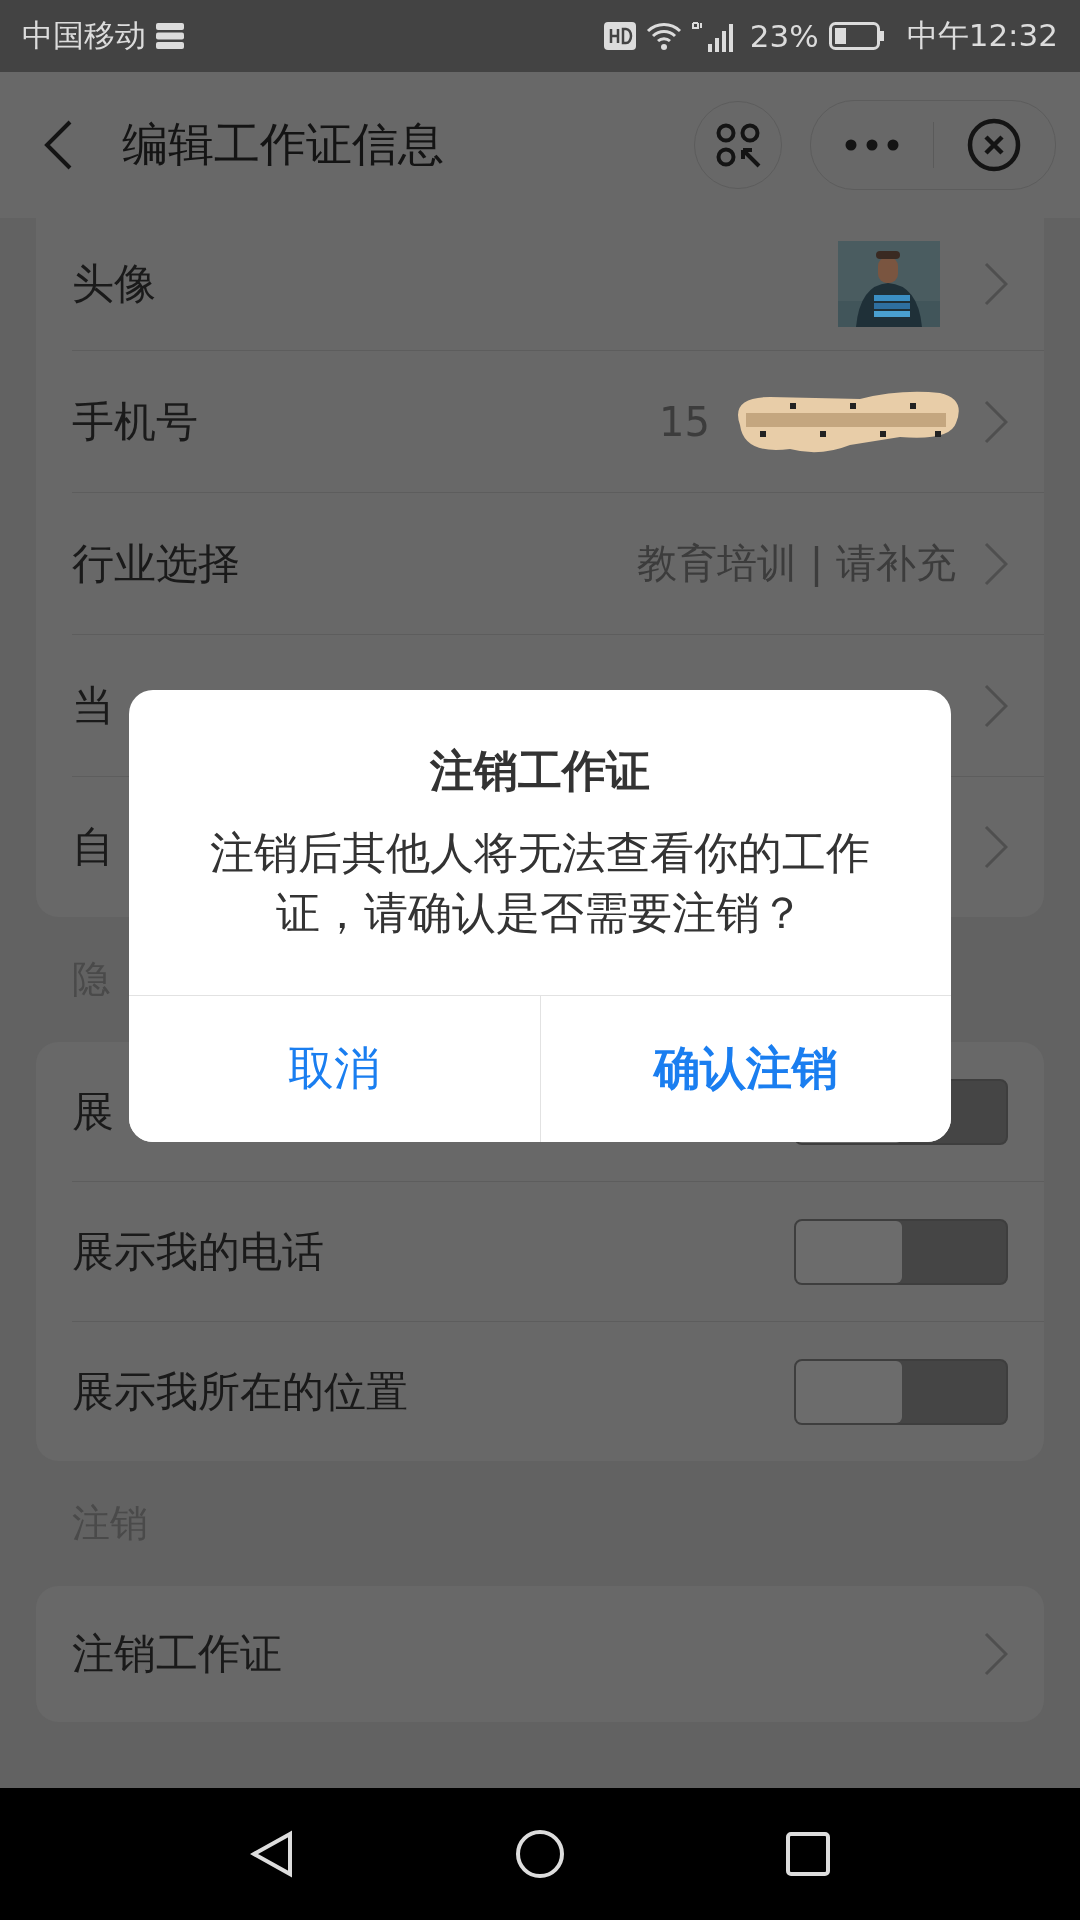 Image resolution: width=1080 pixels, height=1920 pixels. I want to click on dialog-title: 注销工作证, so click(540, 771).